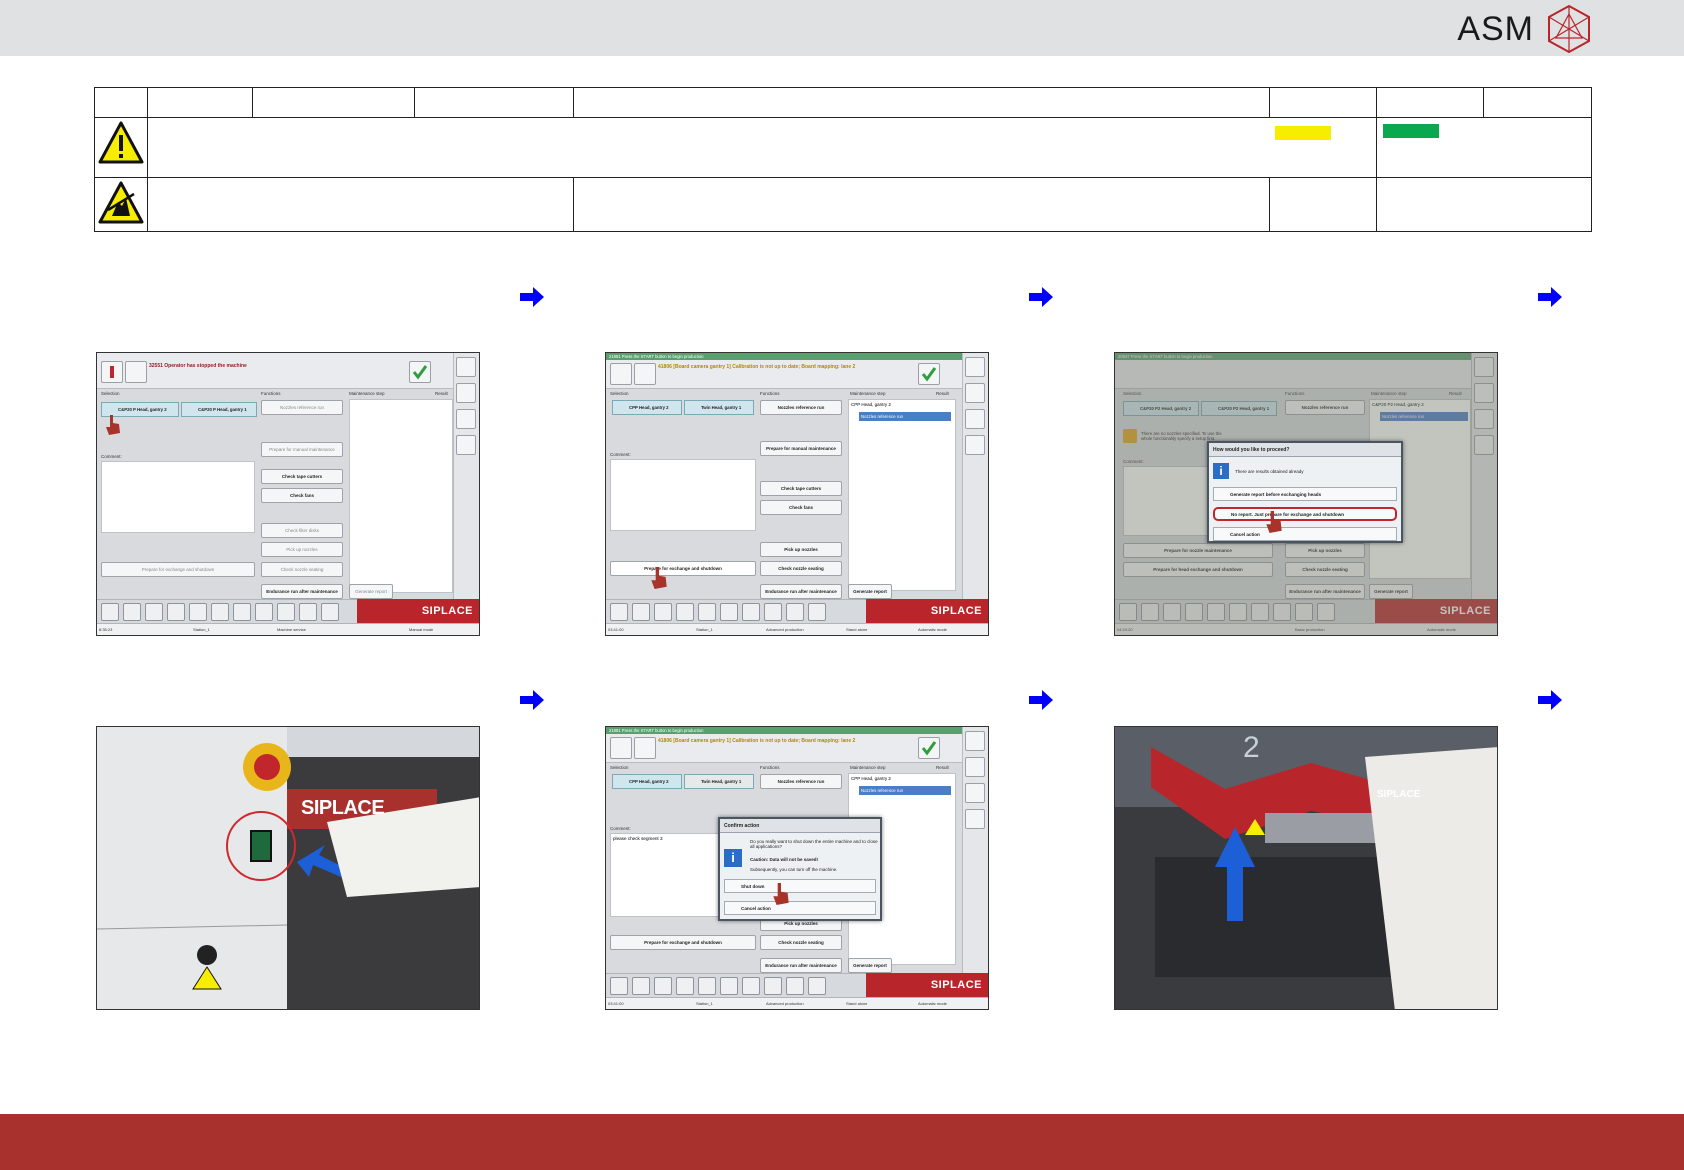 The width and height of the screenshot is (1684, 1170). I want to click on dialog-title: Confirm action, so click(800, 826).